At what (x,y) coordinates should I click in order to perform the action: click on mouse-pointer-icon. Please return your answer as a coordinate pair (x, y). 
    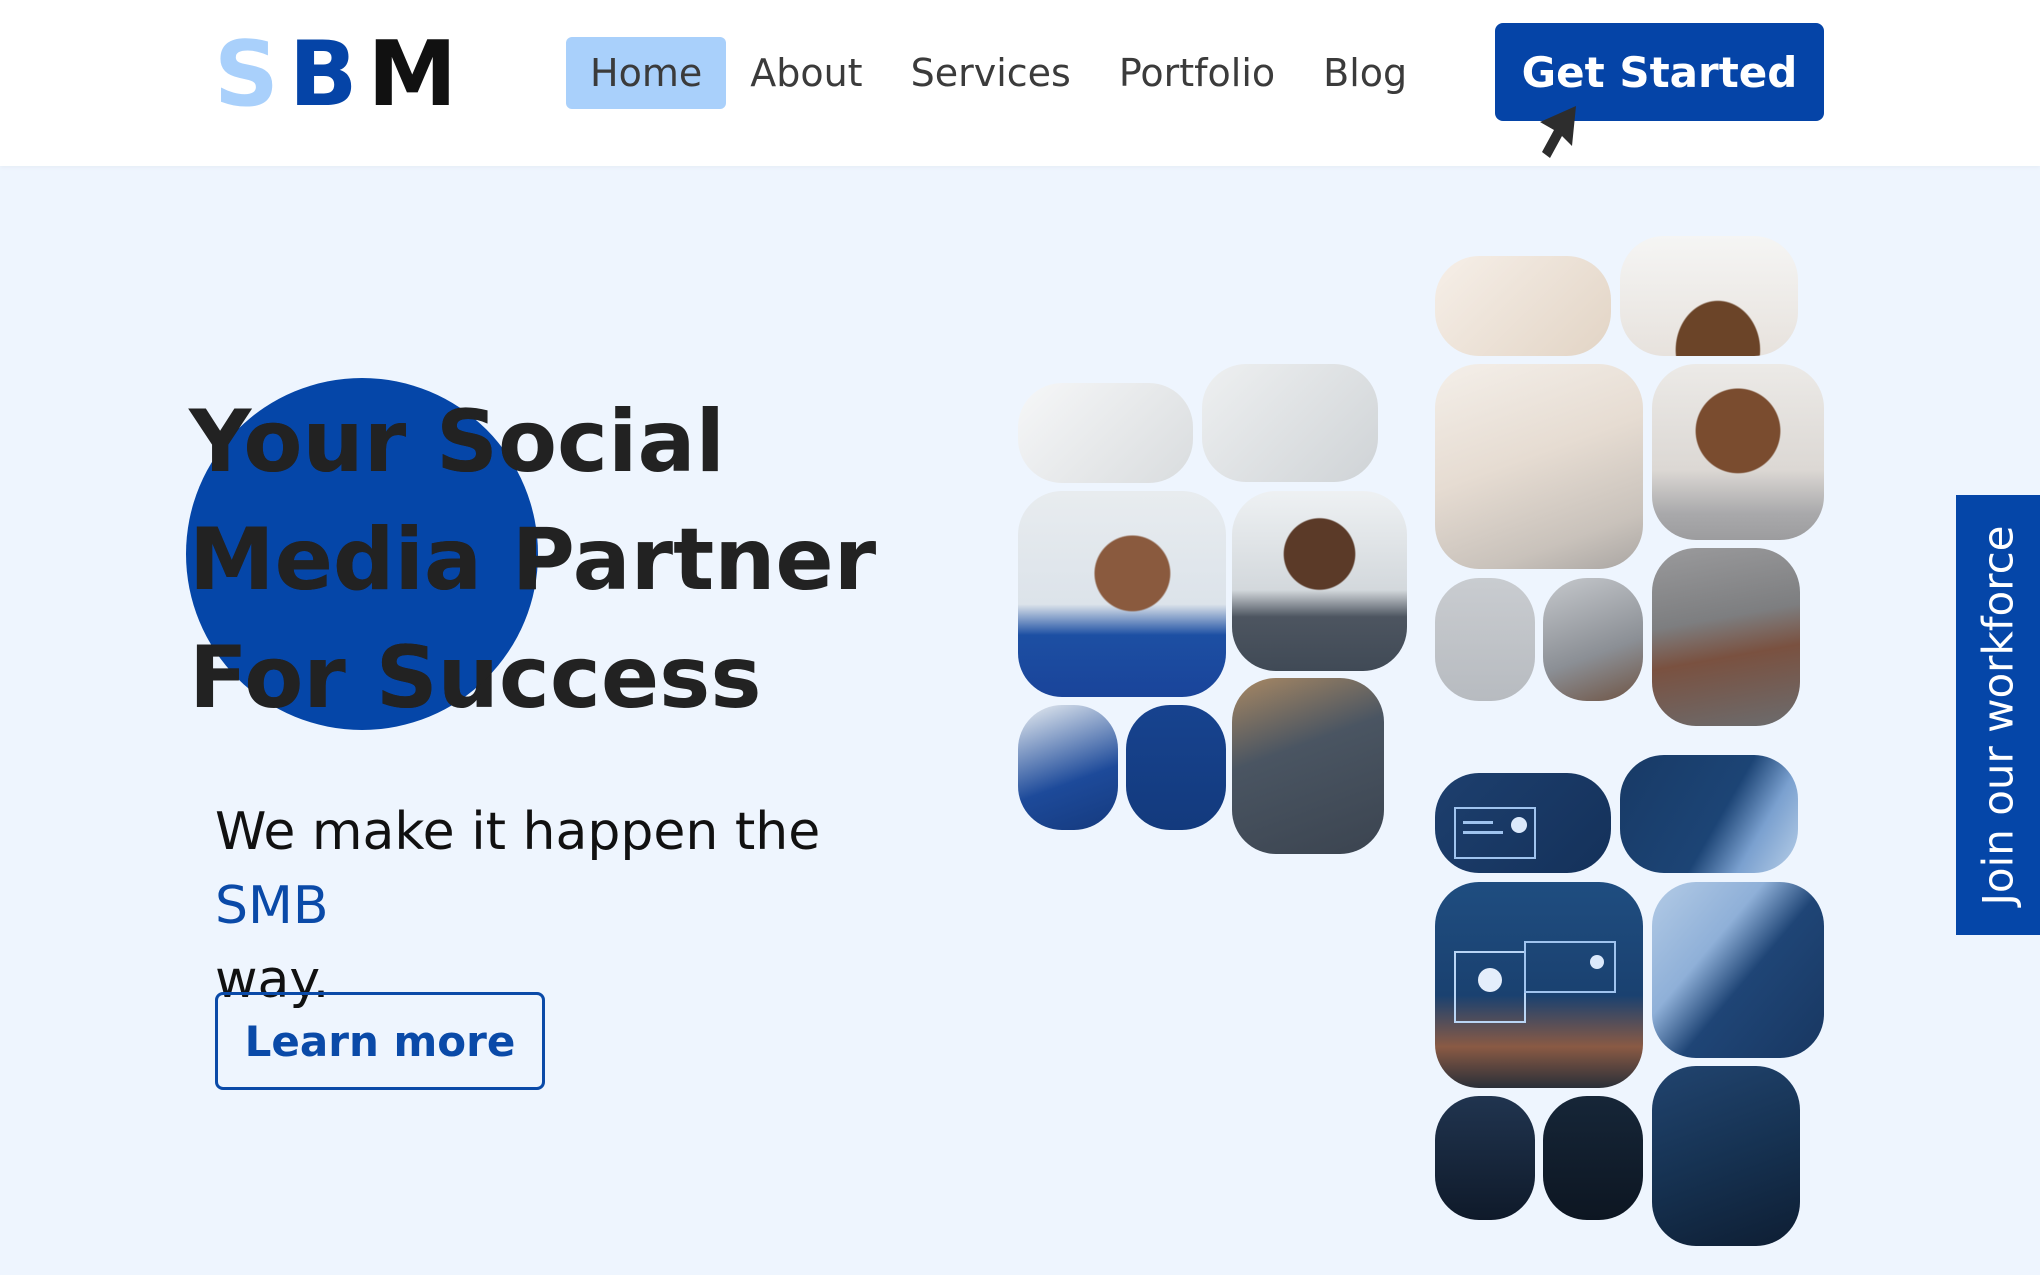
    Looking at the image, I should click on (1558, 132).